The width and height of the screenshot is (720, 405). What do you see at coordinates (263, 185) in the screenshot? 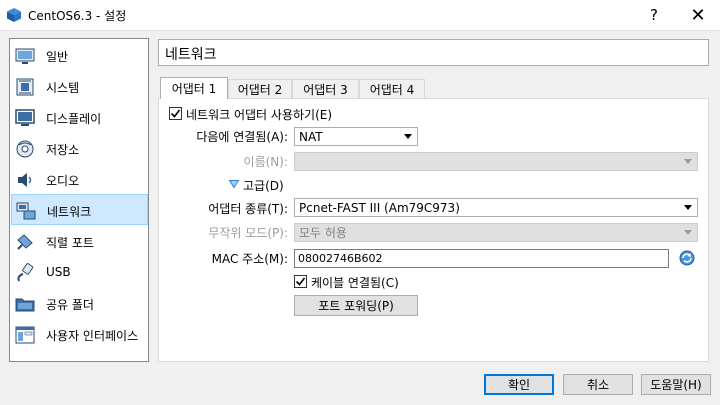
I see `advanced-toggle: 고급(D)` at bounding box center [263, 185].